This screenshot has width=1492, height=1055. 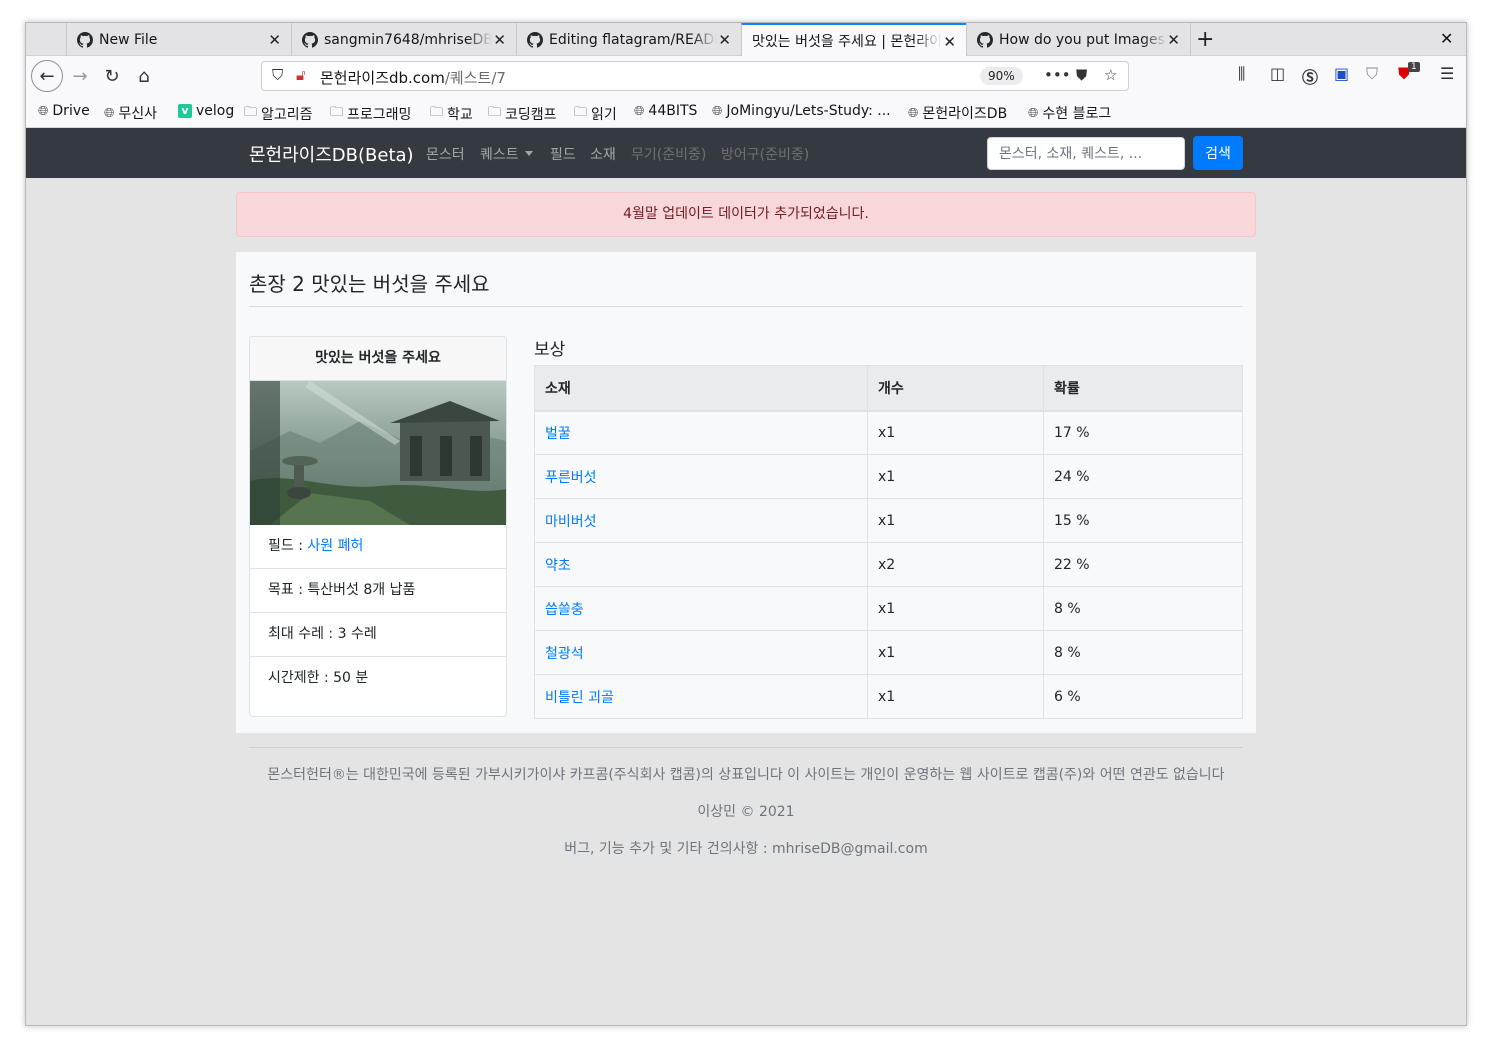 I want to click on footer-copyright: 이상민 © 2021, so click(x=746, y=812).